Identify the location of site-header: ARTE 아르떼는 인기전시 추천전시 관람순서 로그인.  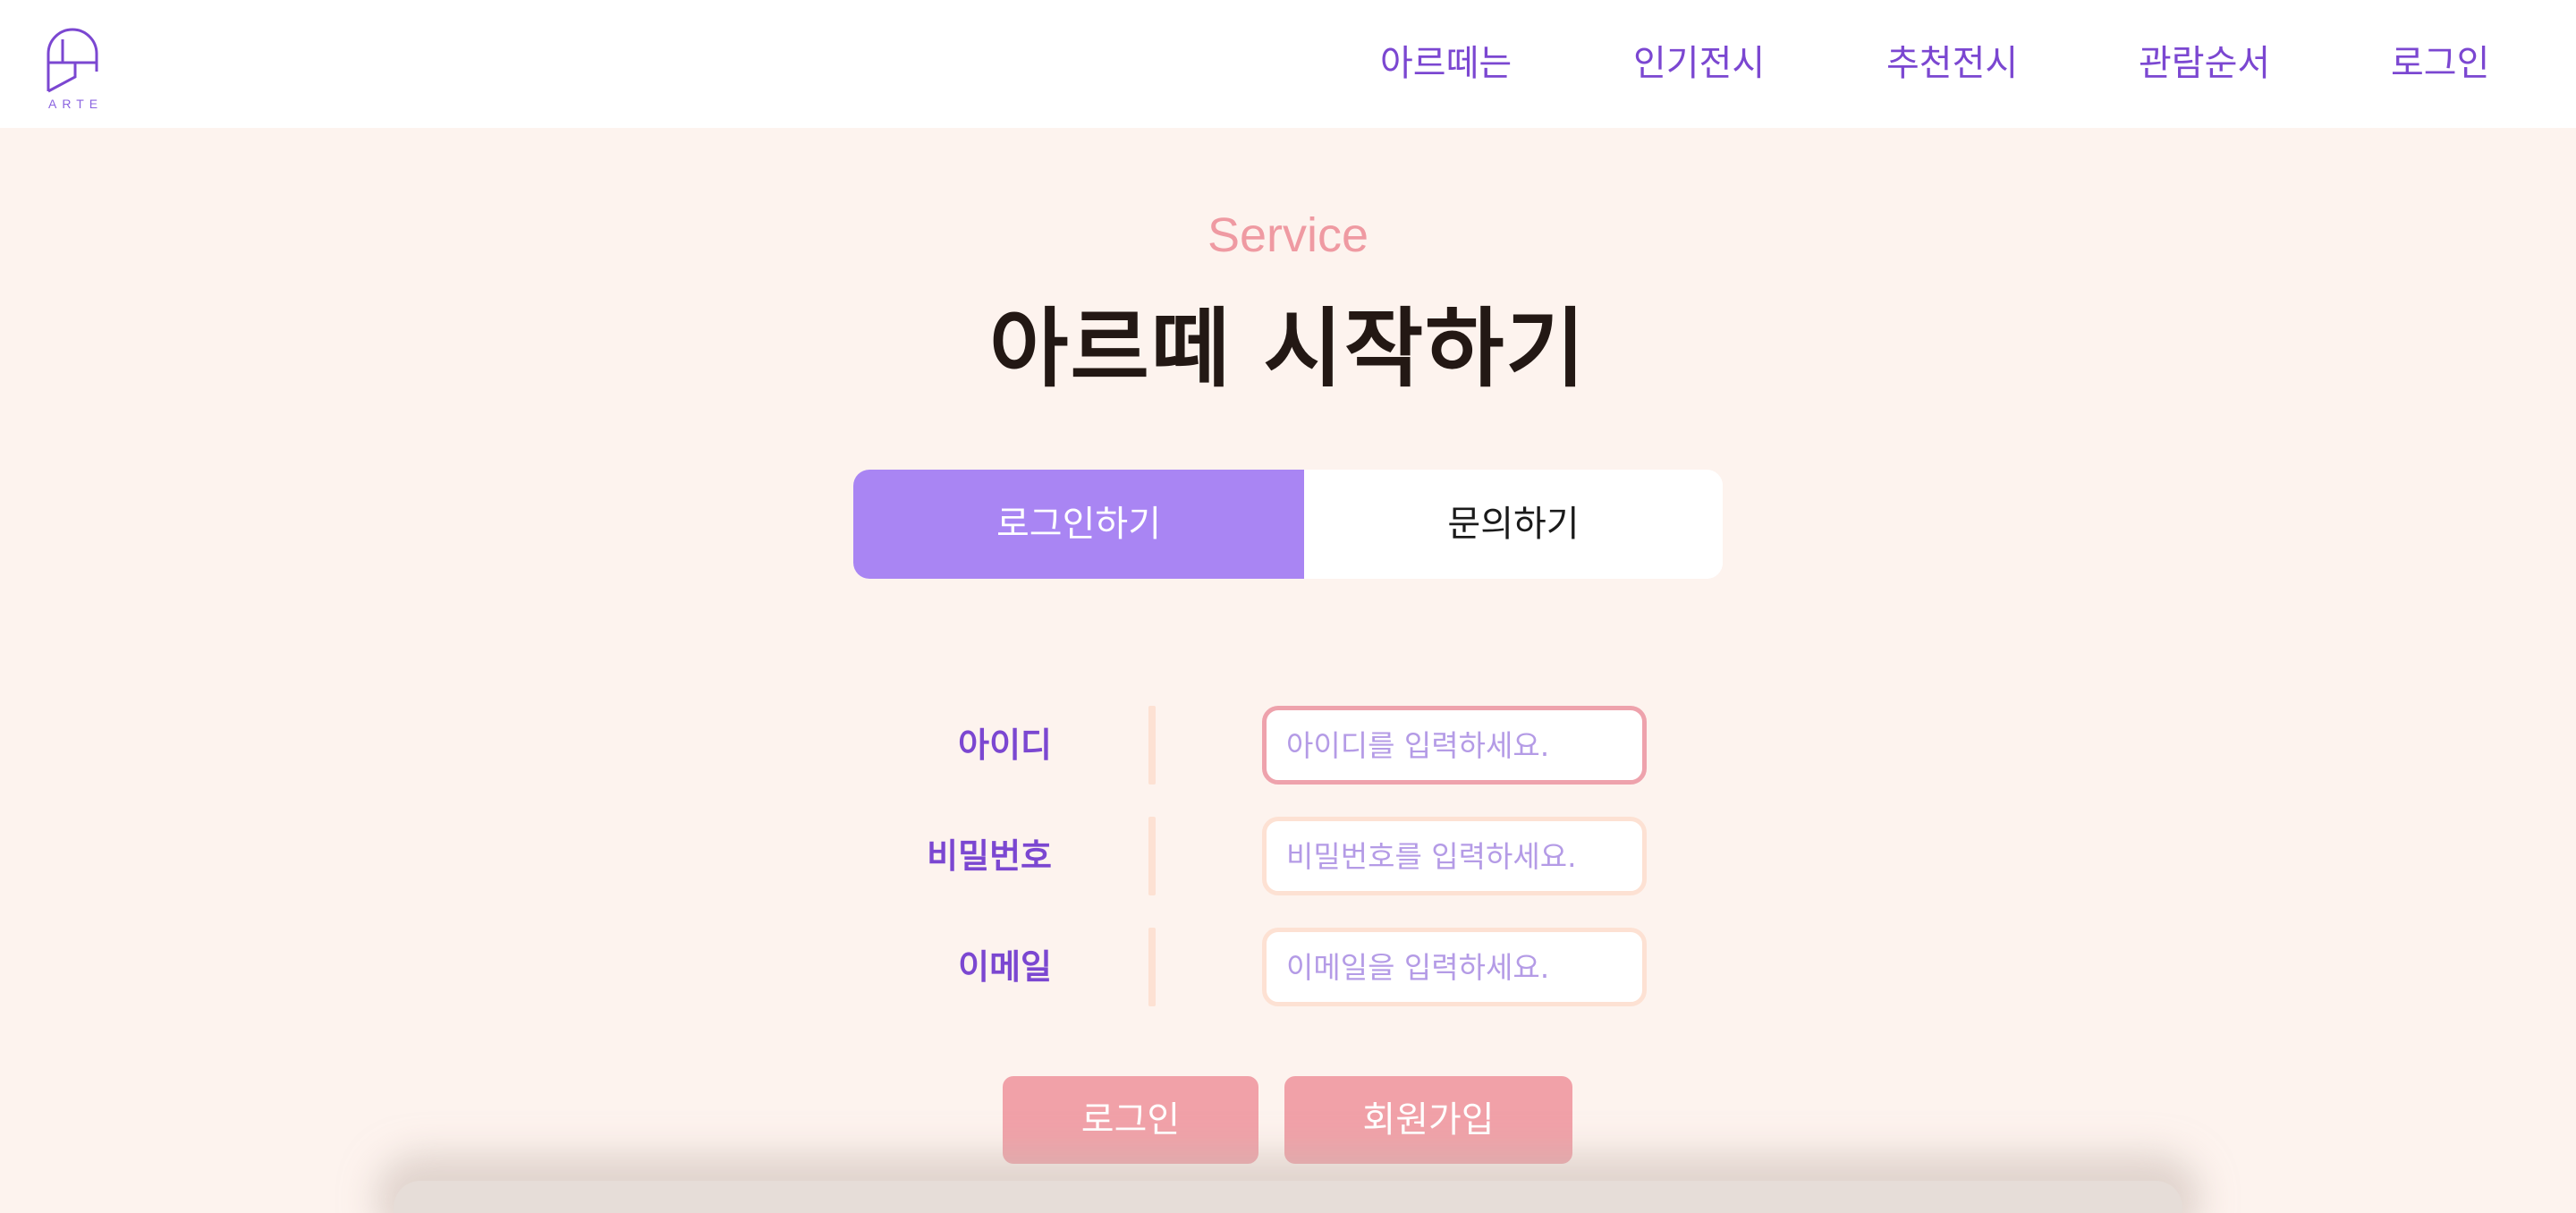
(1288, 64).